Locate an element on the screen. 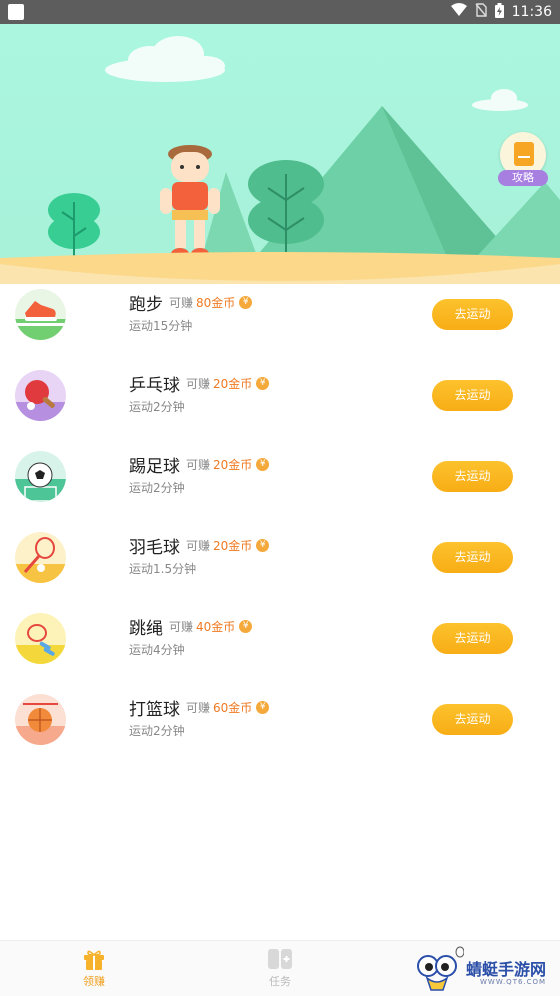 The height and width of the screenshot is (996, 560). activity-name: 跳绳 is located at coordinates (146, 629).